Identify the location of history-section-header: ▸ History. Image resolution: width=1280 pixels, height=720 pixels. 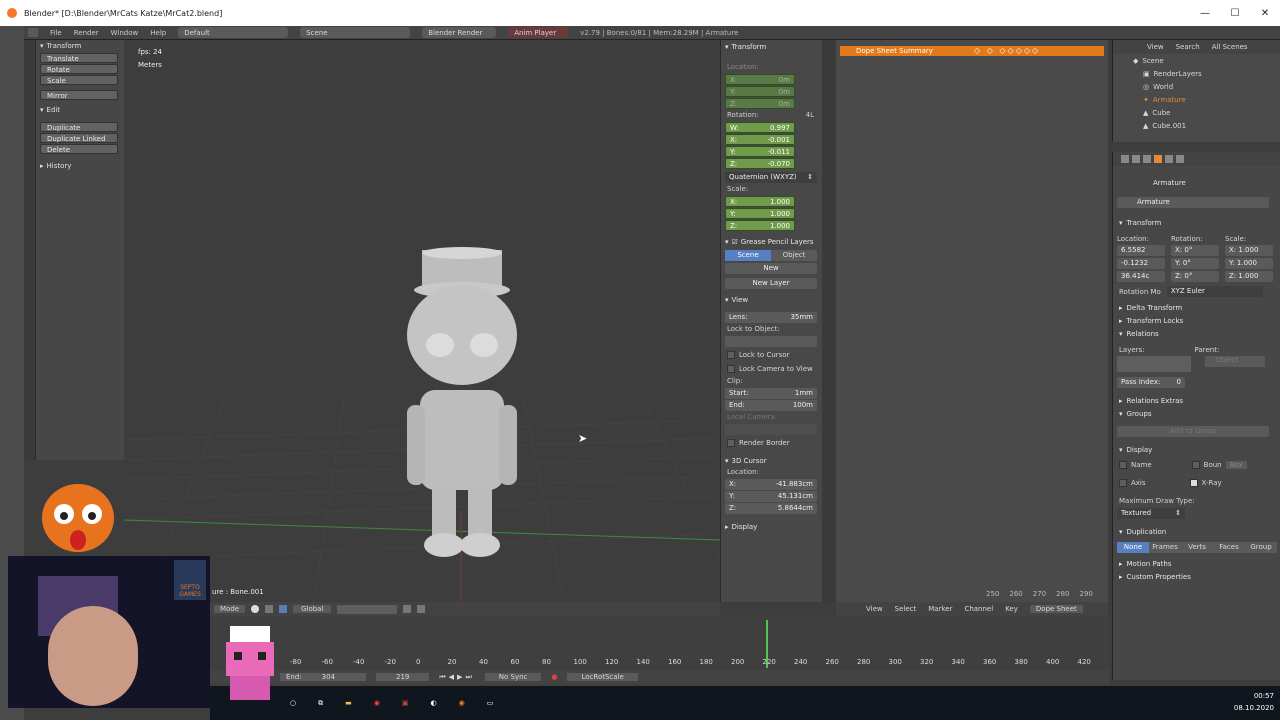
(80, 166).